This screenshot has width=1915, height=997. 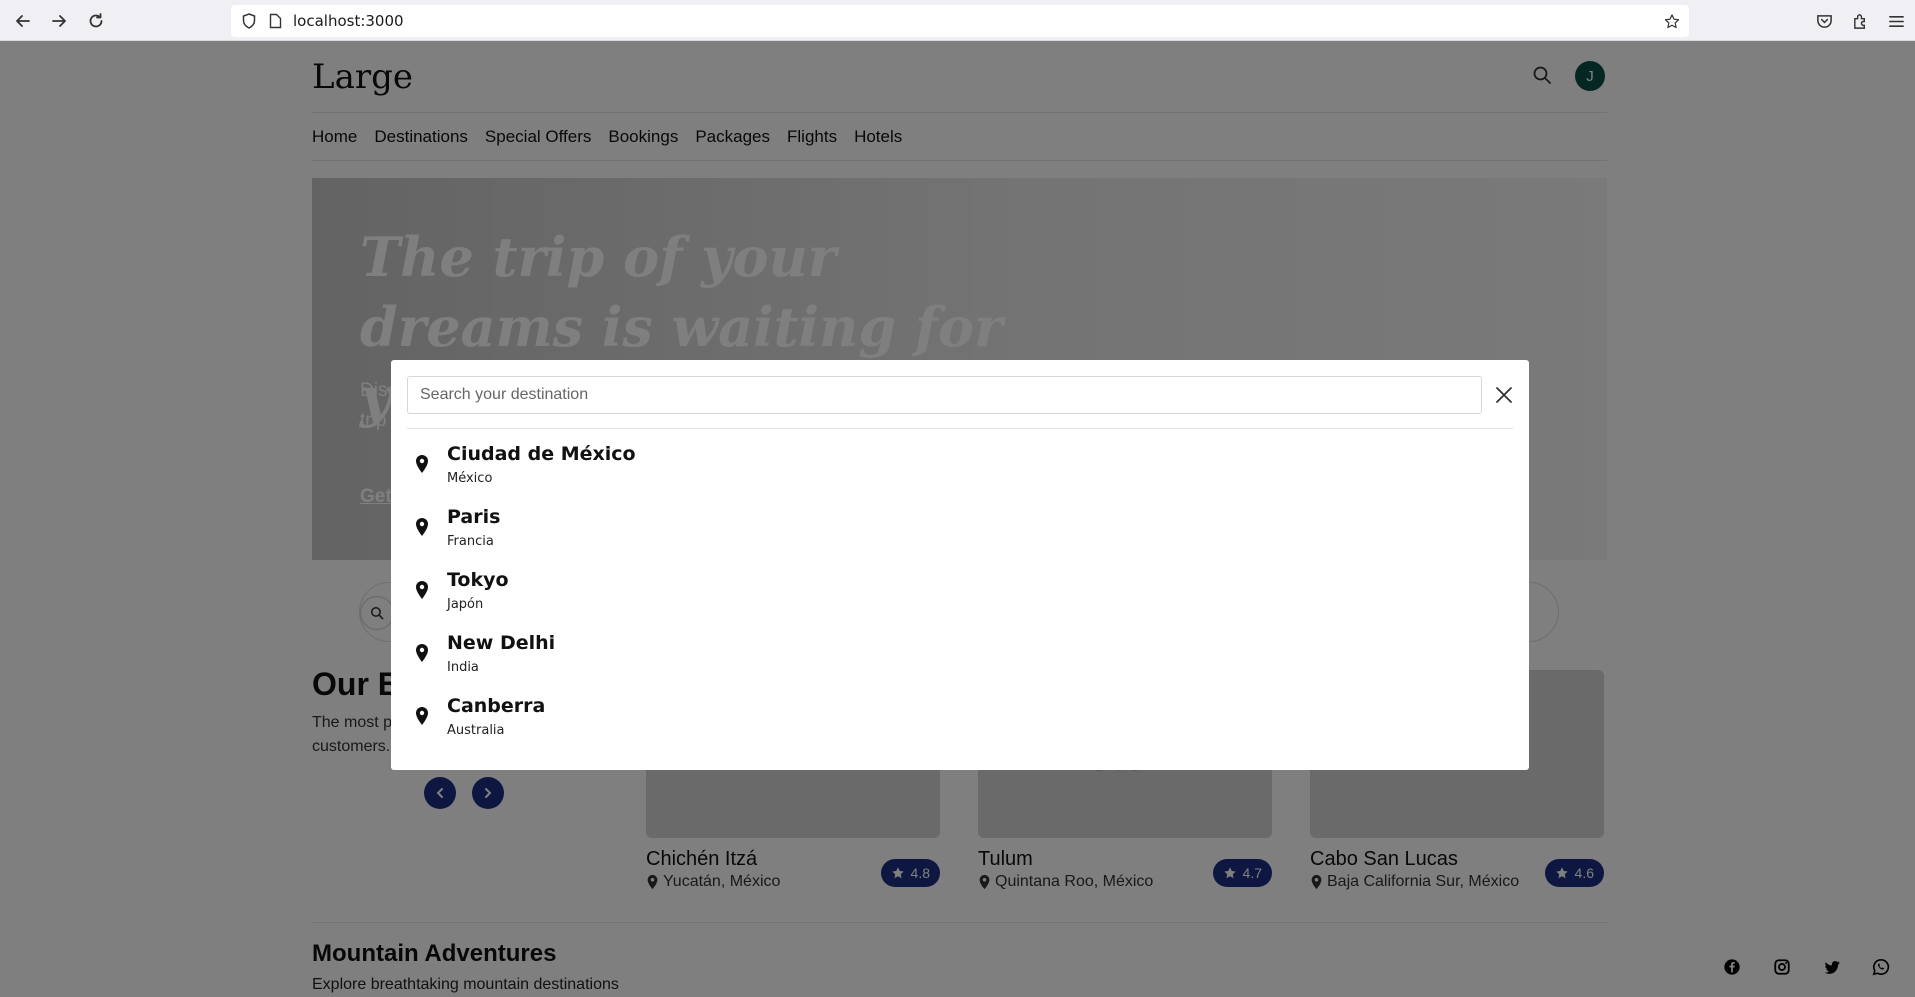 I want to click on bookmark-star-icon, so click(x=1672, y=21).